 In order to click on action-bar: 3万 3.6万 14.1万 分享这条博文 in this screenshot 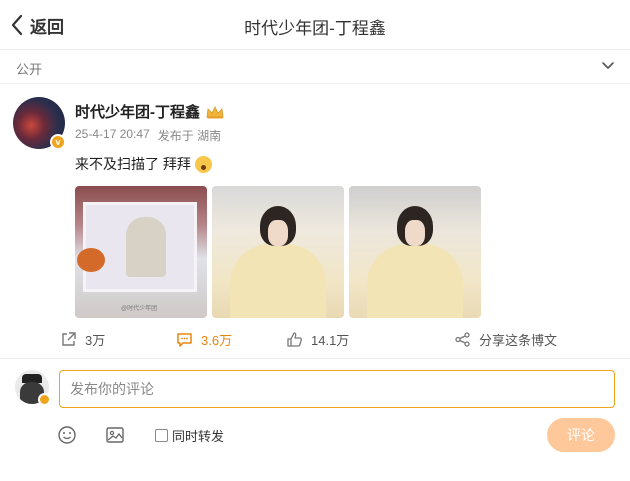, I will do `click(315, 340)`.